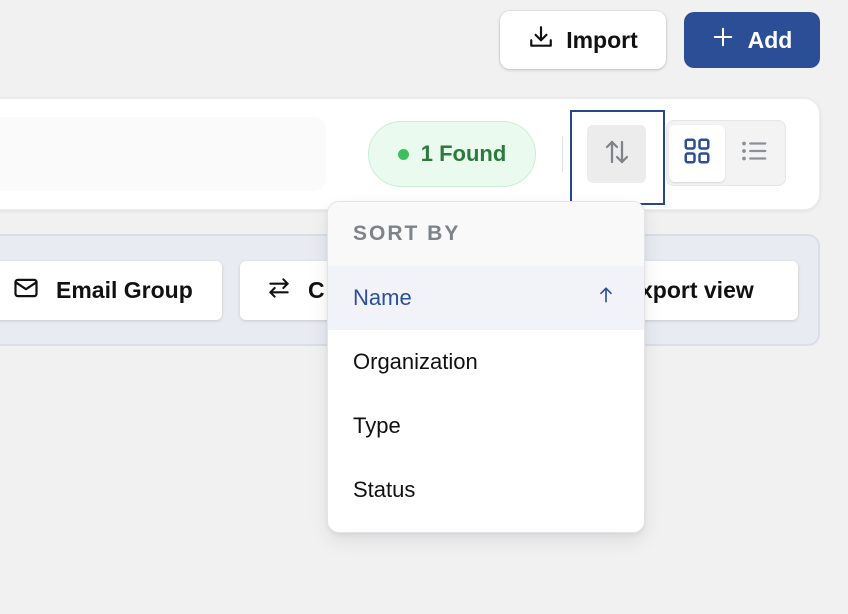  What do you see at coordinates (26, 291) in the screenshot?
I see `mail-icon` at bounding box center [26, 291].